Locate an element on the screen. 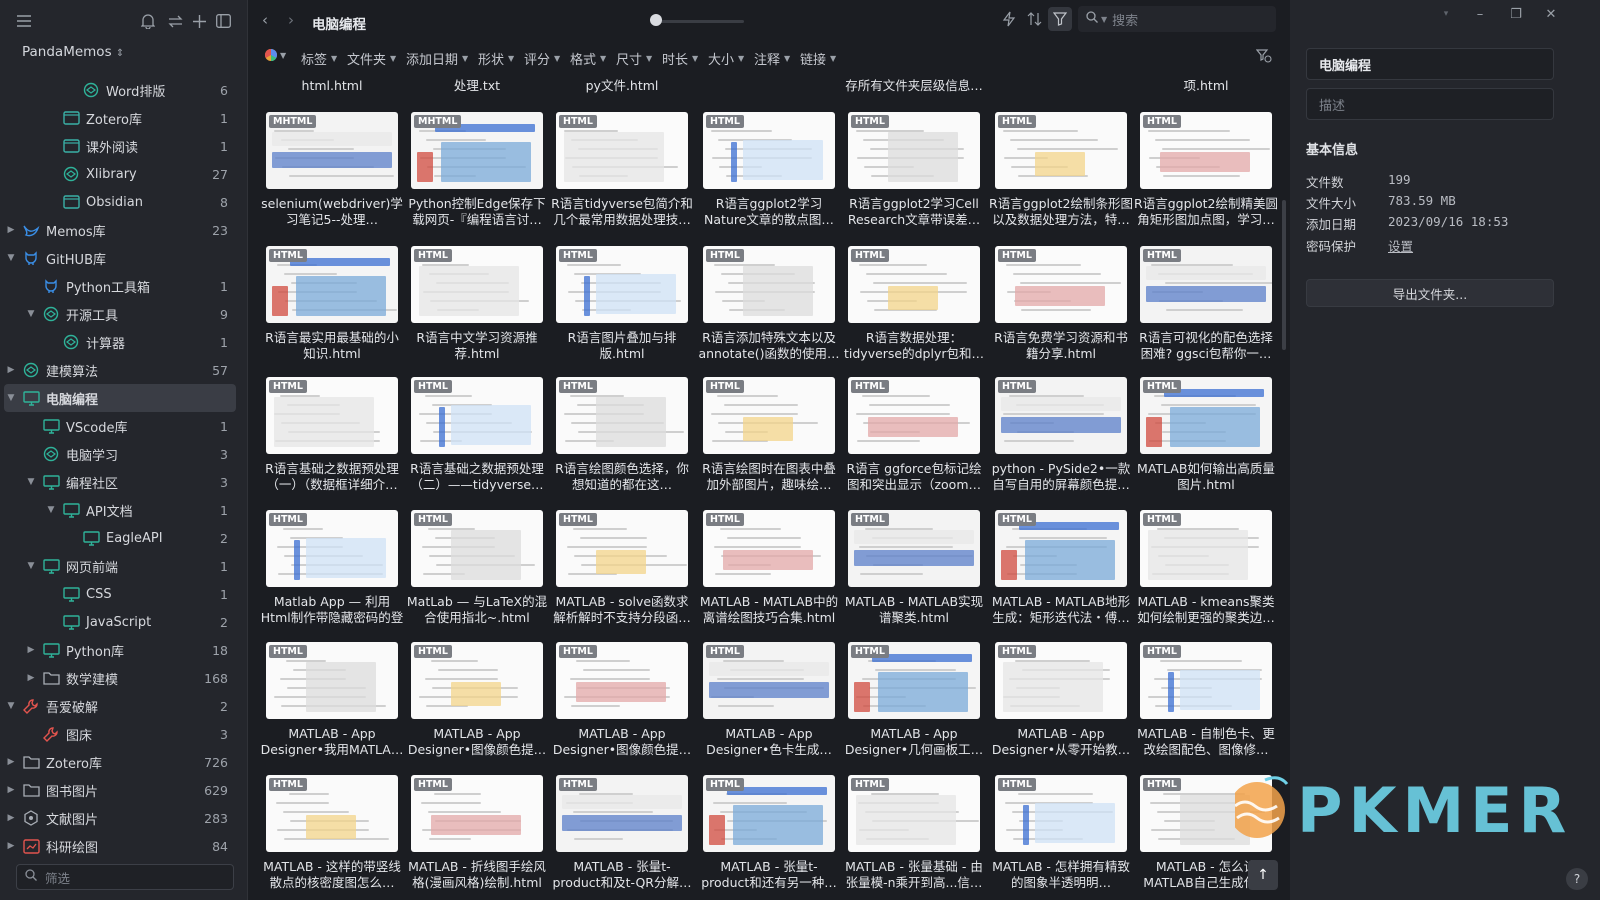 The height and width of the screenshot is (900, 1600). back-icon: ‹ is located at coordinates (265, 20).